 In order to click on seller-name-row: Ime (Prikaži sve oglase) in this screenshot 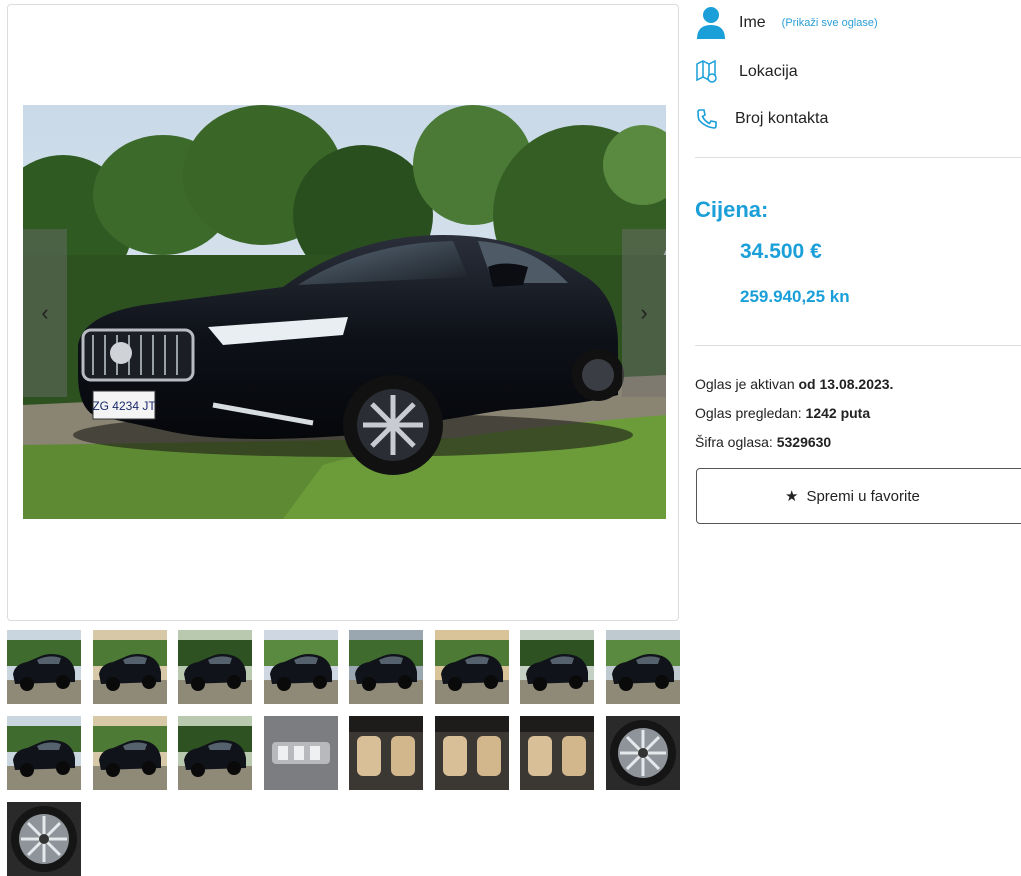, I will do `click(786, 23)`.